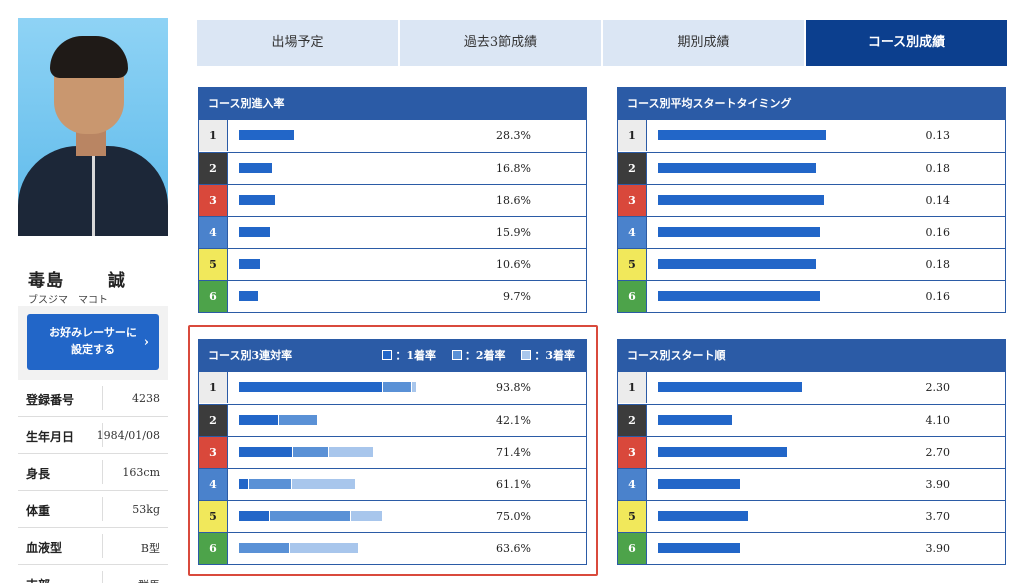 The width and height of the screenshot is (1024, 583). I want to click on panel-title: コース別進入率, so click(392, 103).